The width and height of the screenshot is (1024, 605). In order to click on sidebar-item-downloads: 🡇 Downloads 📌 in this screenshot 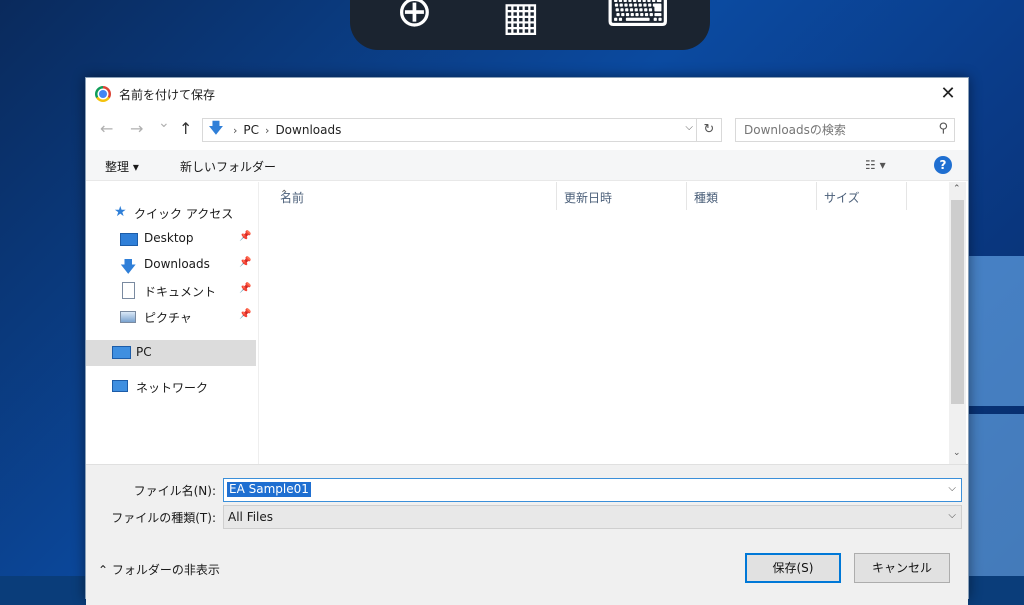, I will do `click(171, 265)`.